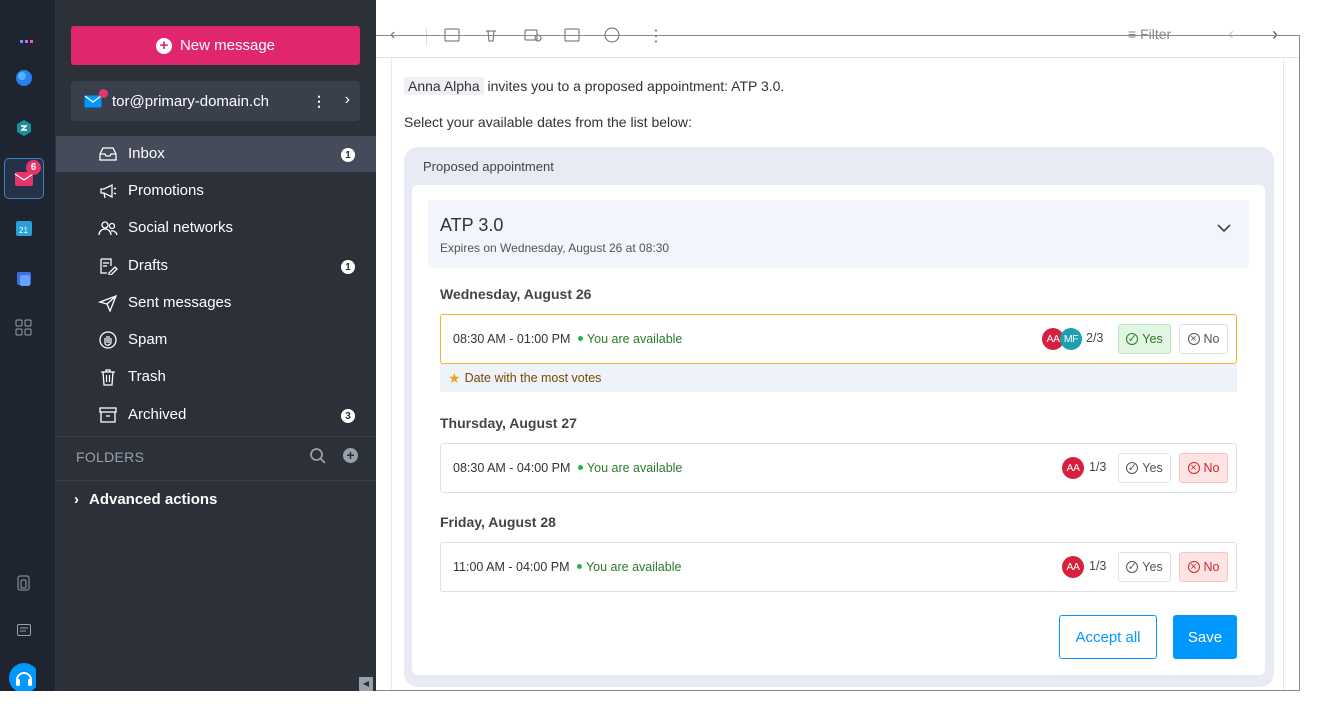 This screenshot has width=1335, height=726. I want to click on slot-time: 08:30 AM - 04:00 PM You are available, so click(567, 468).